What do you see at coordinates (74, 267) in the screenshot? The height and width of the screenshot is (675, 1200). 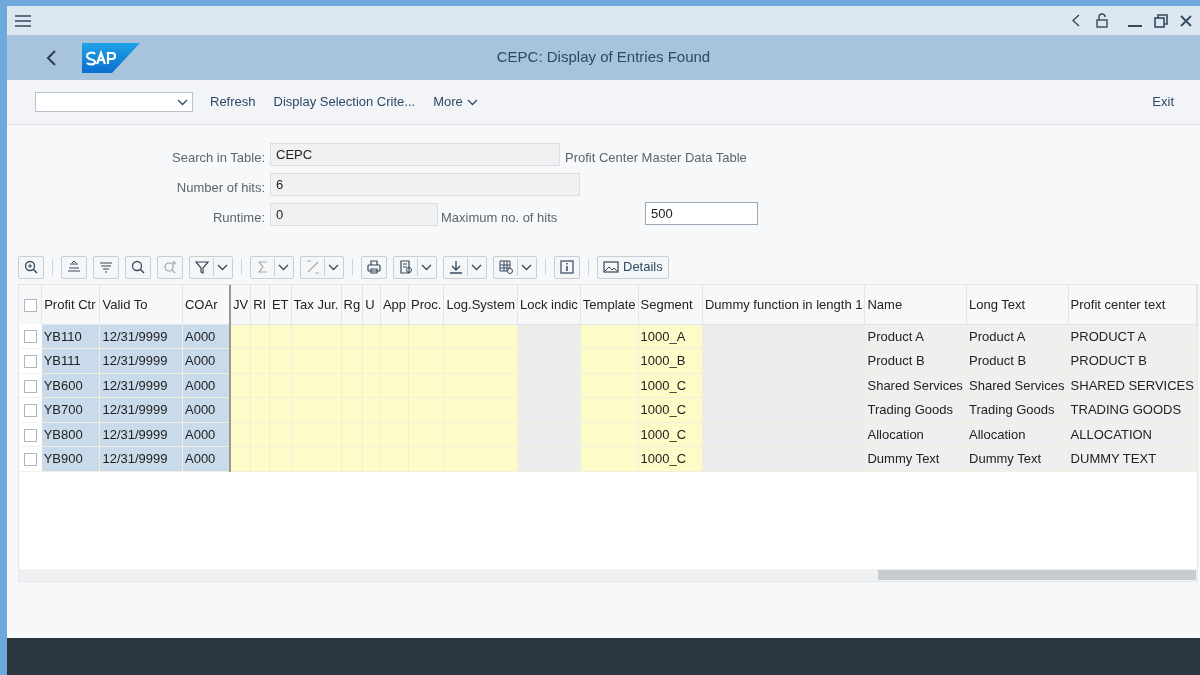 I see `sort-ascending-icon` at bounding box center [74, 267].